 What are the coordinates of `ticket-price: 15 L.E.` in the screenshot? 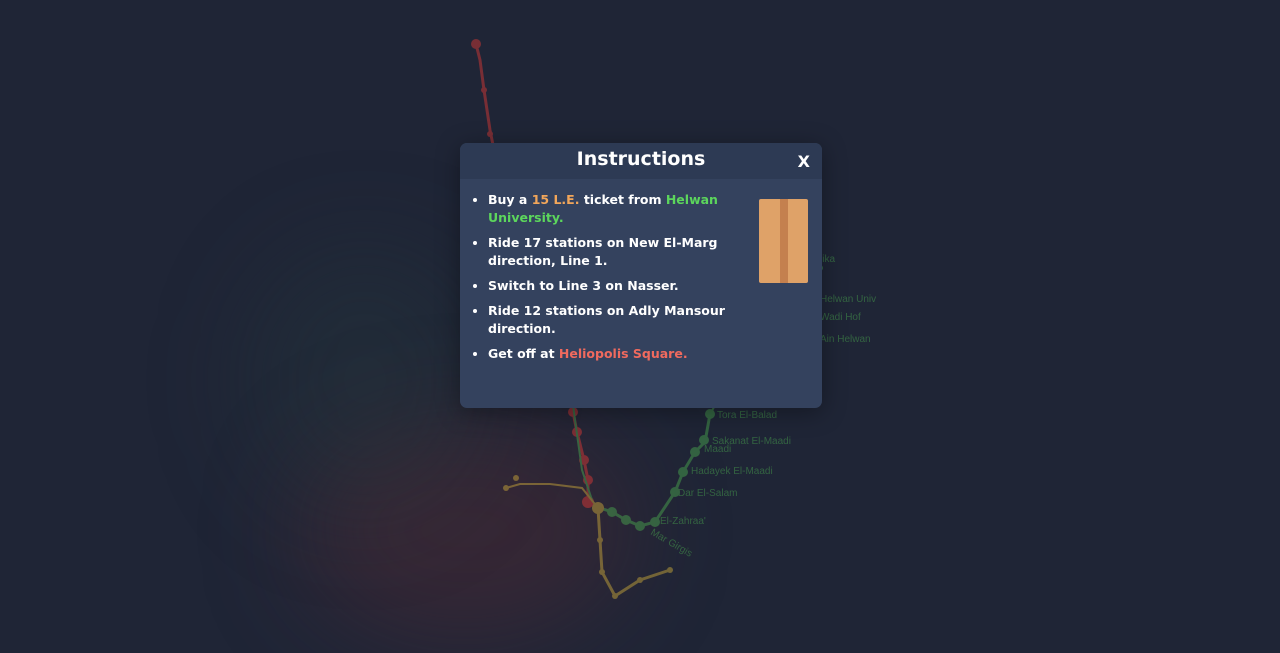 It's located at (555, 199).